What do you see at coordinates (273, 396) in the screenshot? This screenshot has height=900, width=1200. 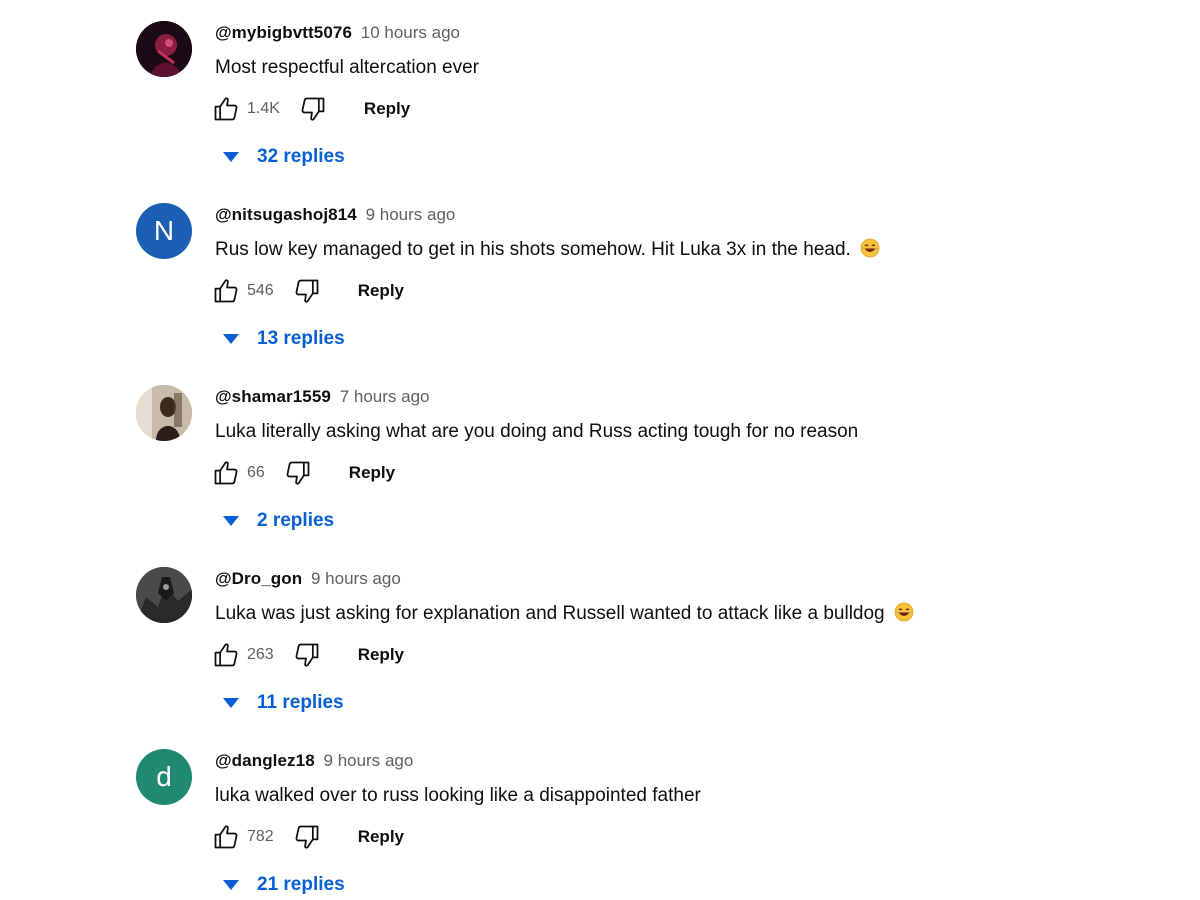 I see `author-name: @shamar1559` at bounding box center [273, 396].